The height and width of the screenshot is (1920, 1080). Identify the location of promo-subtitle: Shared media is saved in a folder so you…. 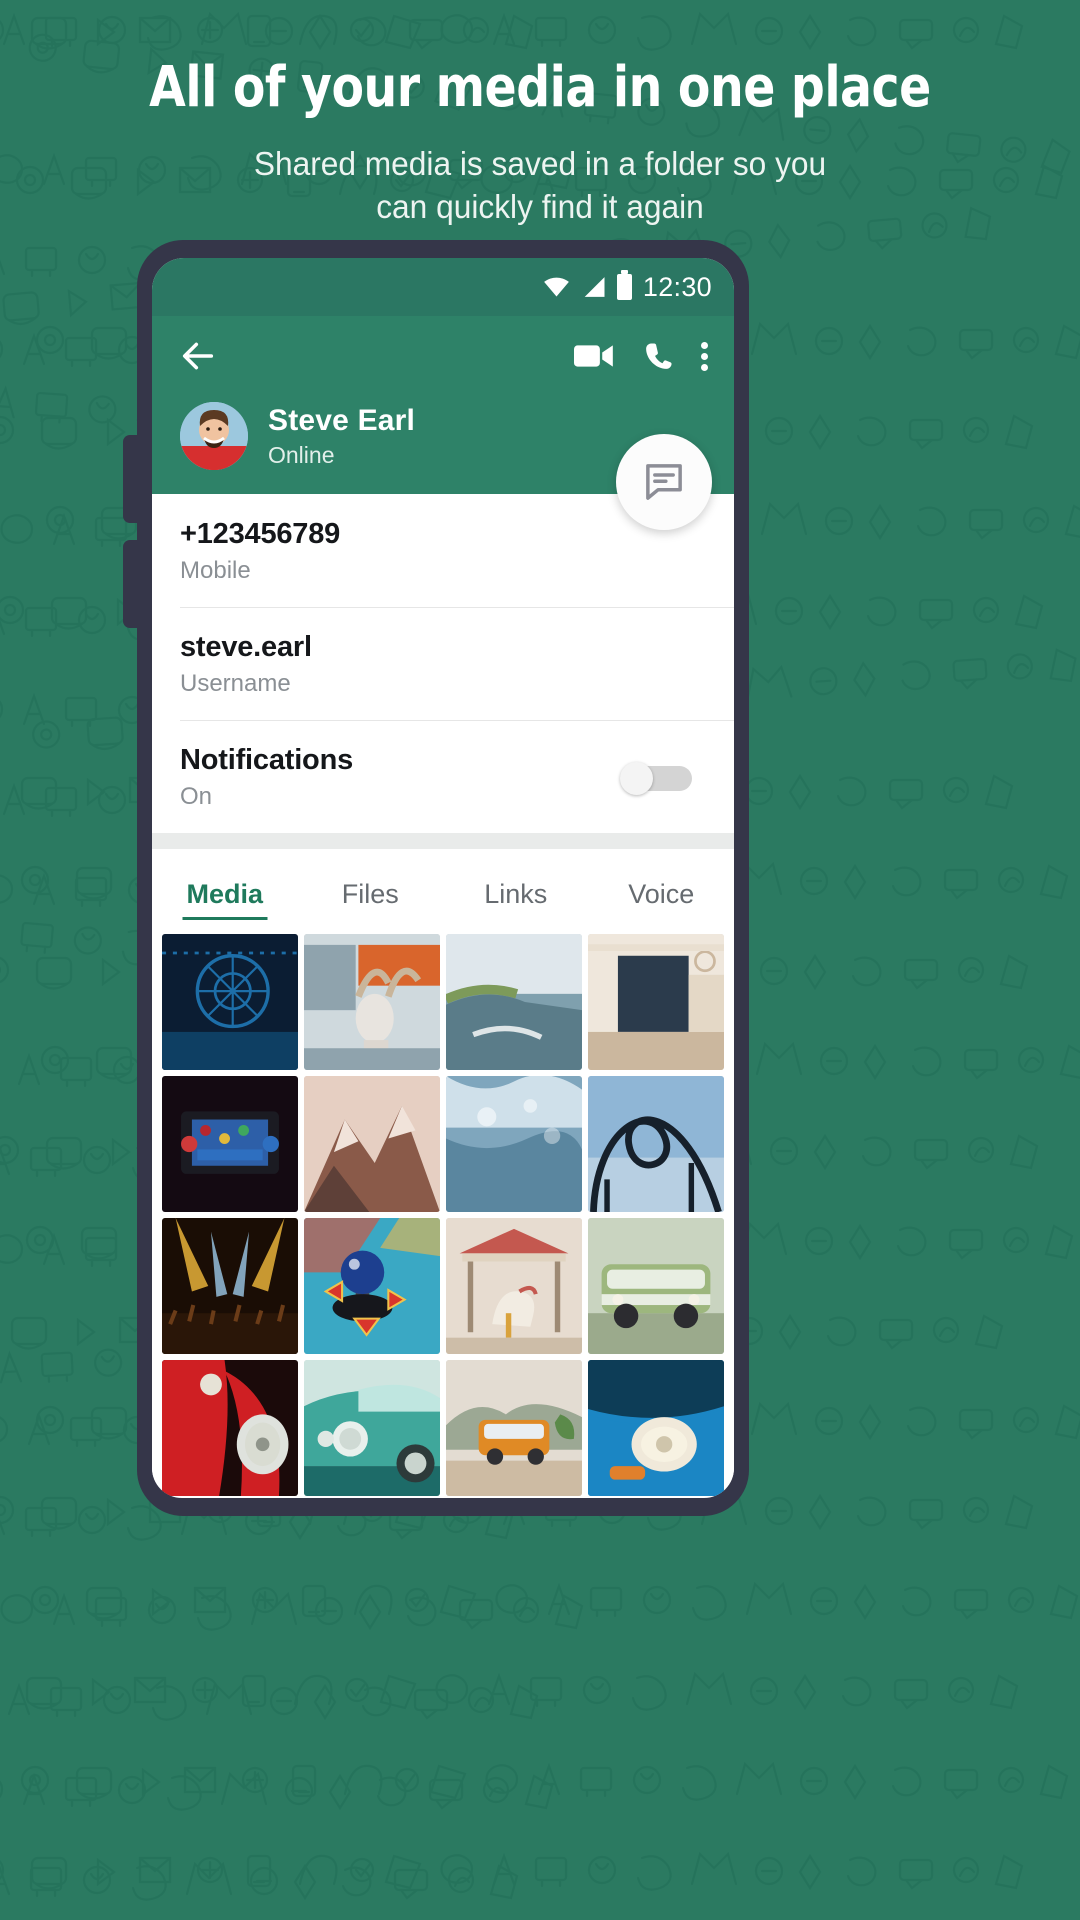
(540, 185).